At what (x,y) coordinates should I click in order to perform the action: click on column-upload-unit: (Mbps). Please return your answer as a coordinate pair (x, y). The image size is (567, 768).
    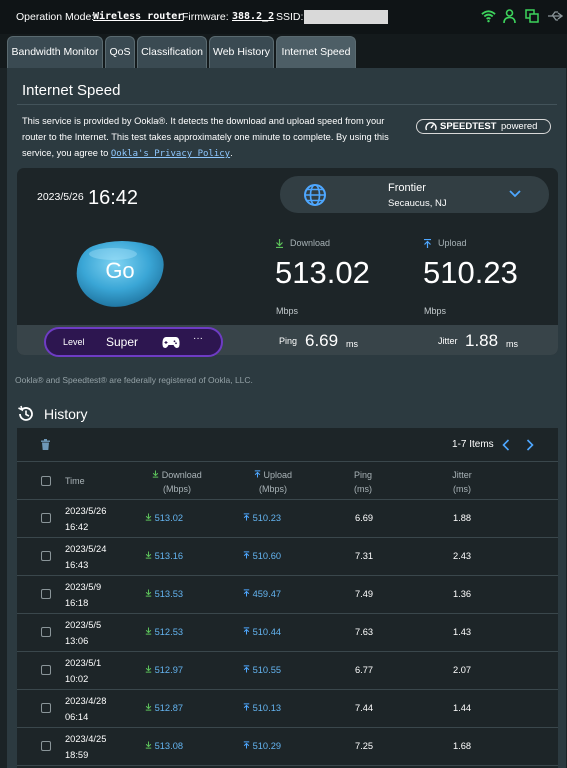
    Looking at the image, I should click on (272, 489).